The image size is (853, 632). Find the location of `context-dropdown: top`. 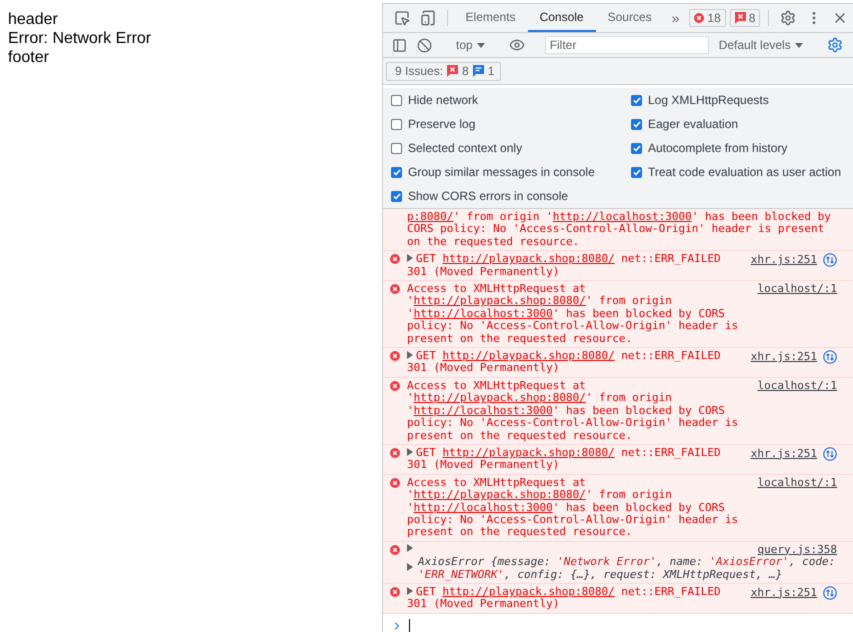

context-dropdown: top is located at coordinates (470, 45).